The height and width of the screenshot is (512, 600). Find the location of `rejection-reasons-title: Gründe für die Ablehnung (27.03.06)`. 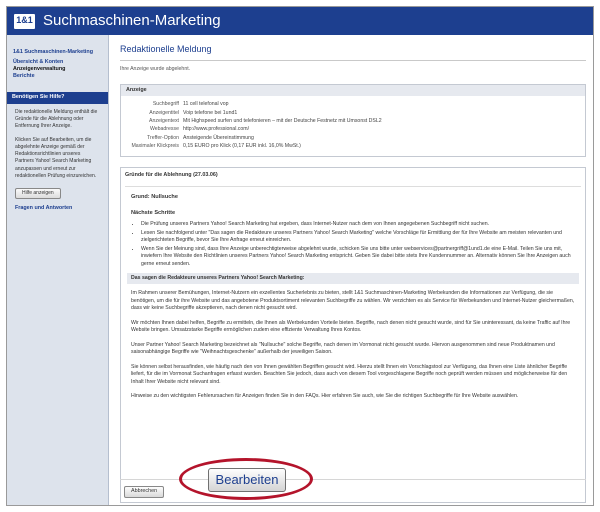

rejection-reasons-title: Gründe für die Ablehnung (27.03.06) is located at coordinates (171, 175).